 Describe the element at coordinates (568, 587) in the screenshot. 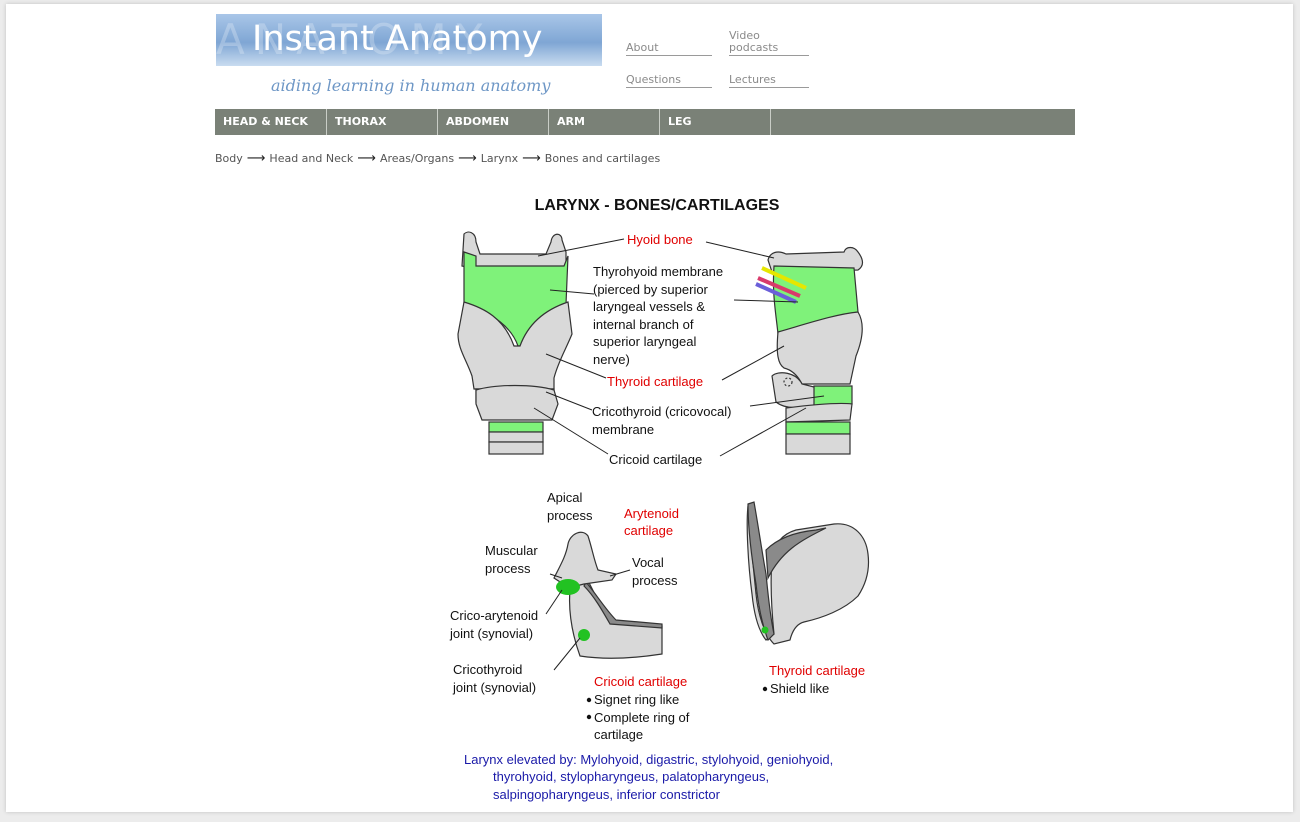

I see `crico-arytenoid-joint-dot` at that location.